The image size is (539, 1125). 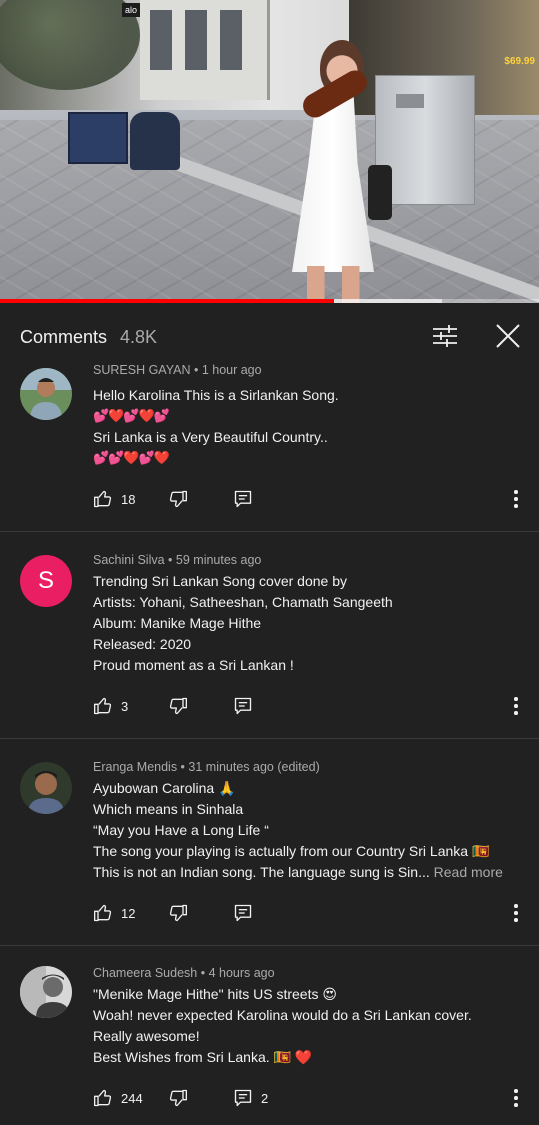 What do you see at coordinates (508, 336) in the screenshot?
I see `close-icon` at bounding box center [508, 336].